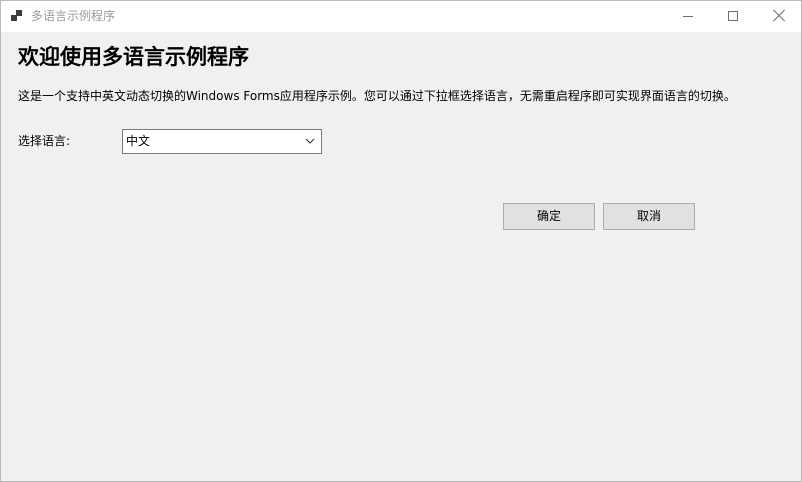 The width and height of the screenshot is (802, 482). What do you see at coordinates (44, 141) in the screenshot?
I see `language-label: 选择语言:` at bounding box center [44, 141].